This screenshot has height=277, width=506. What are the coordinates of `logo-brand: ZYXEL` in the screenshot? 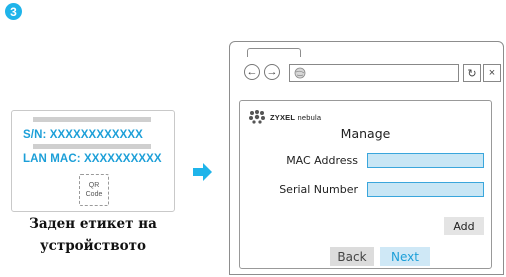 It's located at (283, 117).